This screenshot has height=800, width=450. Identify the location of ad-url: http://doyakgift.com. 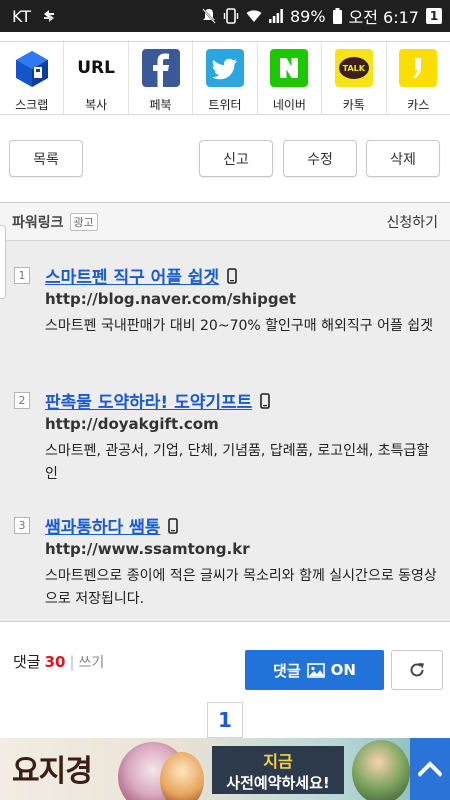
(132, 424).